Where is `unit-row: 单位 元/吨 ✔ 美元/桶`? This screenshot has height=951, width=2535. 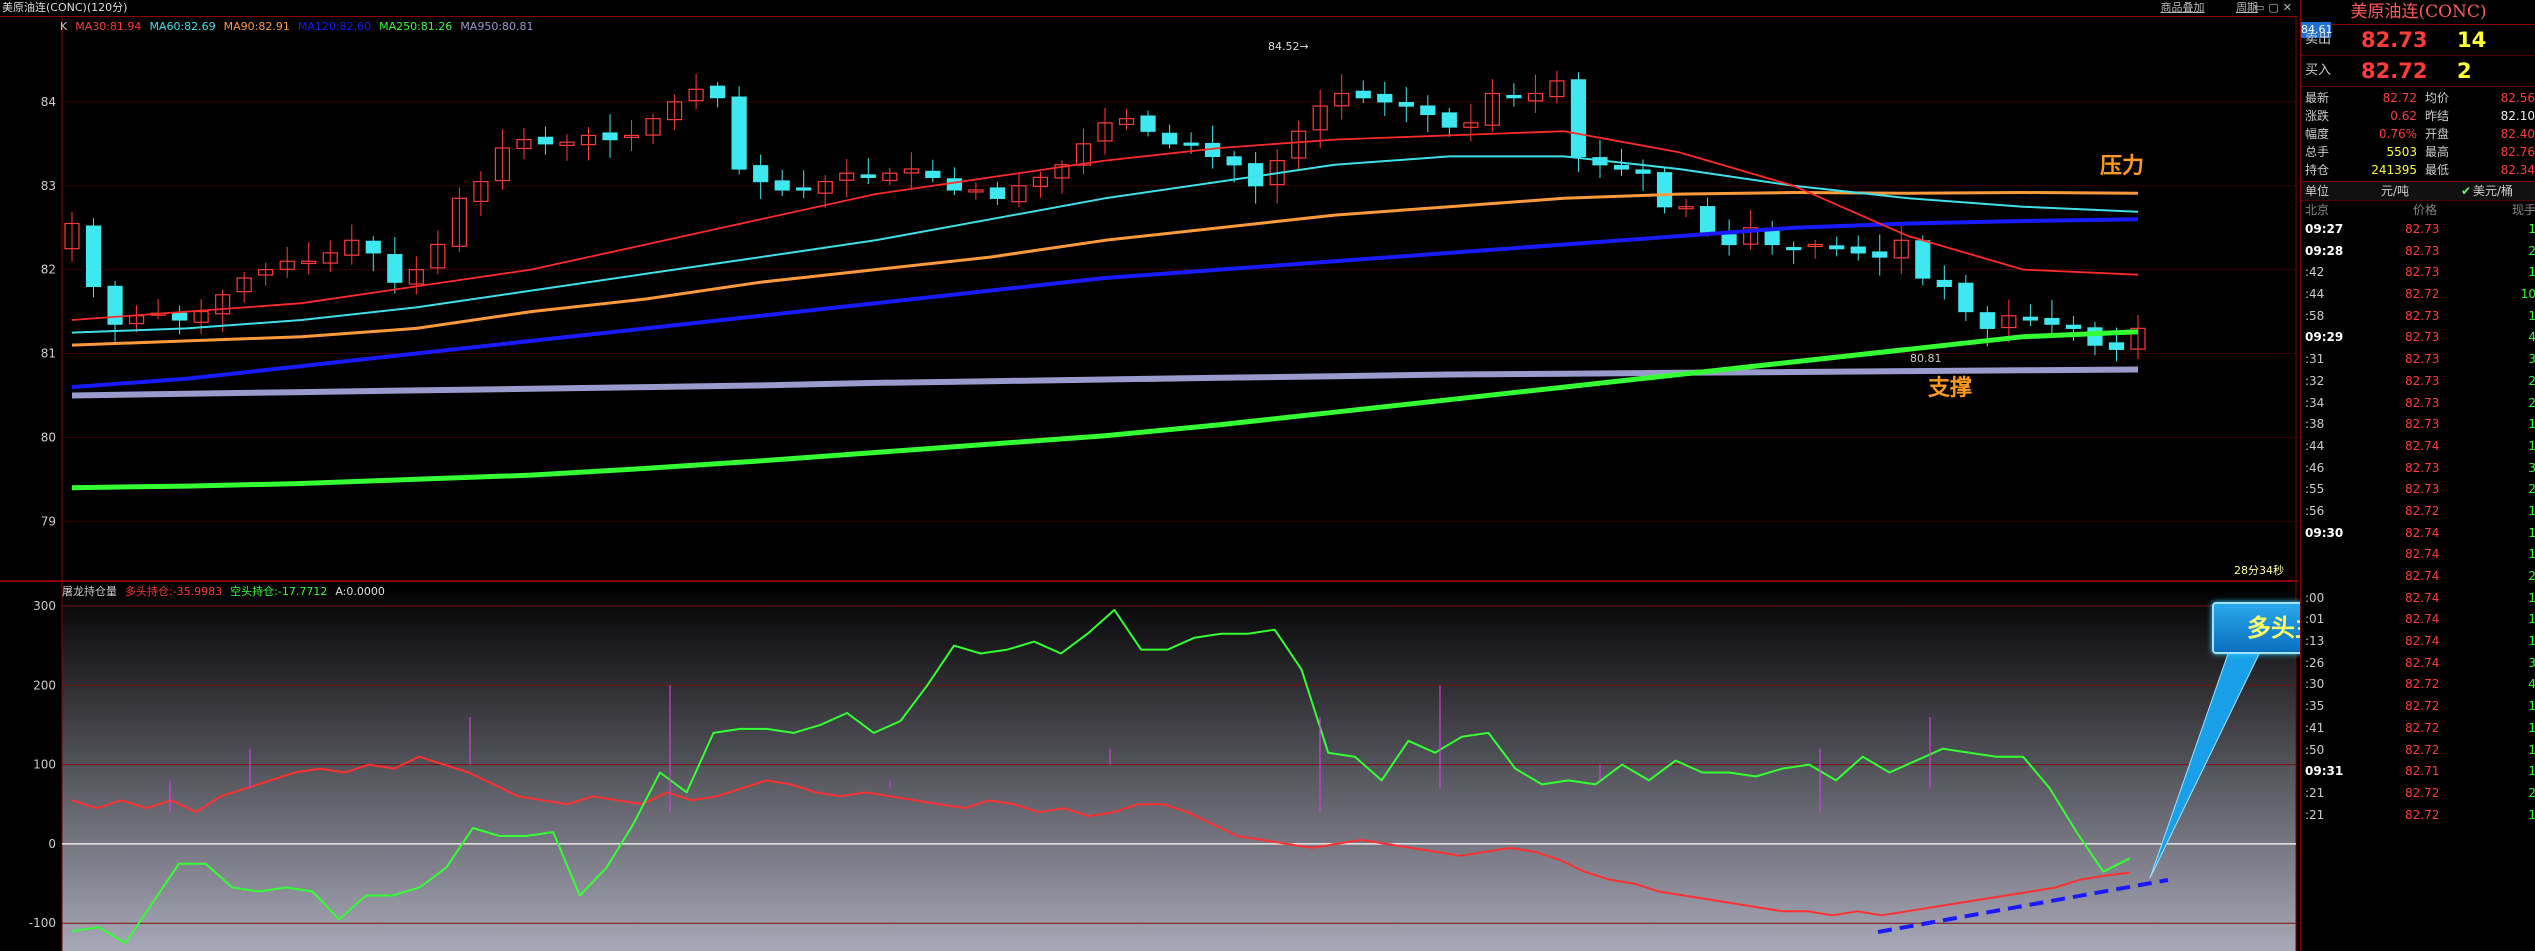 unit-row: 单位 元/吨 ✔ 美元/桶 is located at coordinates (2418, 191).